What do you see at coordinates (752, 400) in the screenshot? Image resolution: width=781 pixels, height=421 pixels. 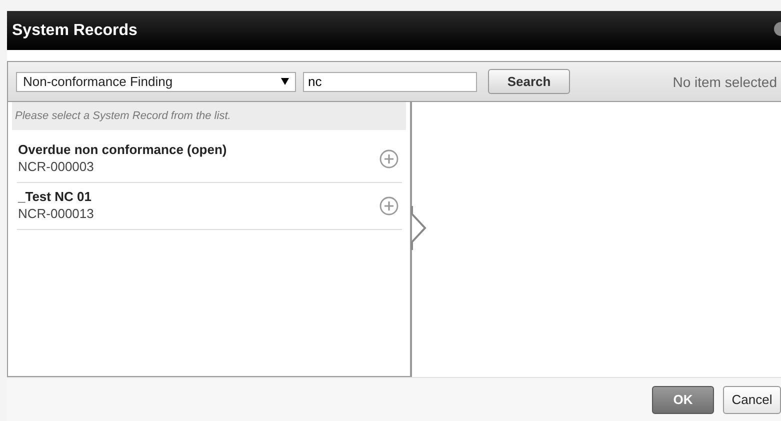 I see `cancel-button: Cancel` at bounding box center [752, 400].